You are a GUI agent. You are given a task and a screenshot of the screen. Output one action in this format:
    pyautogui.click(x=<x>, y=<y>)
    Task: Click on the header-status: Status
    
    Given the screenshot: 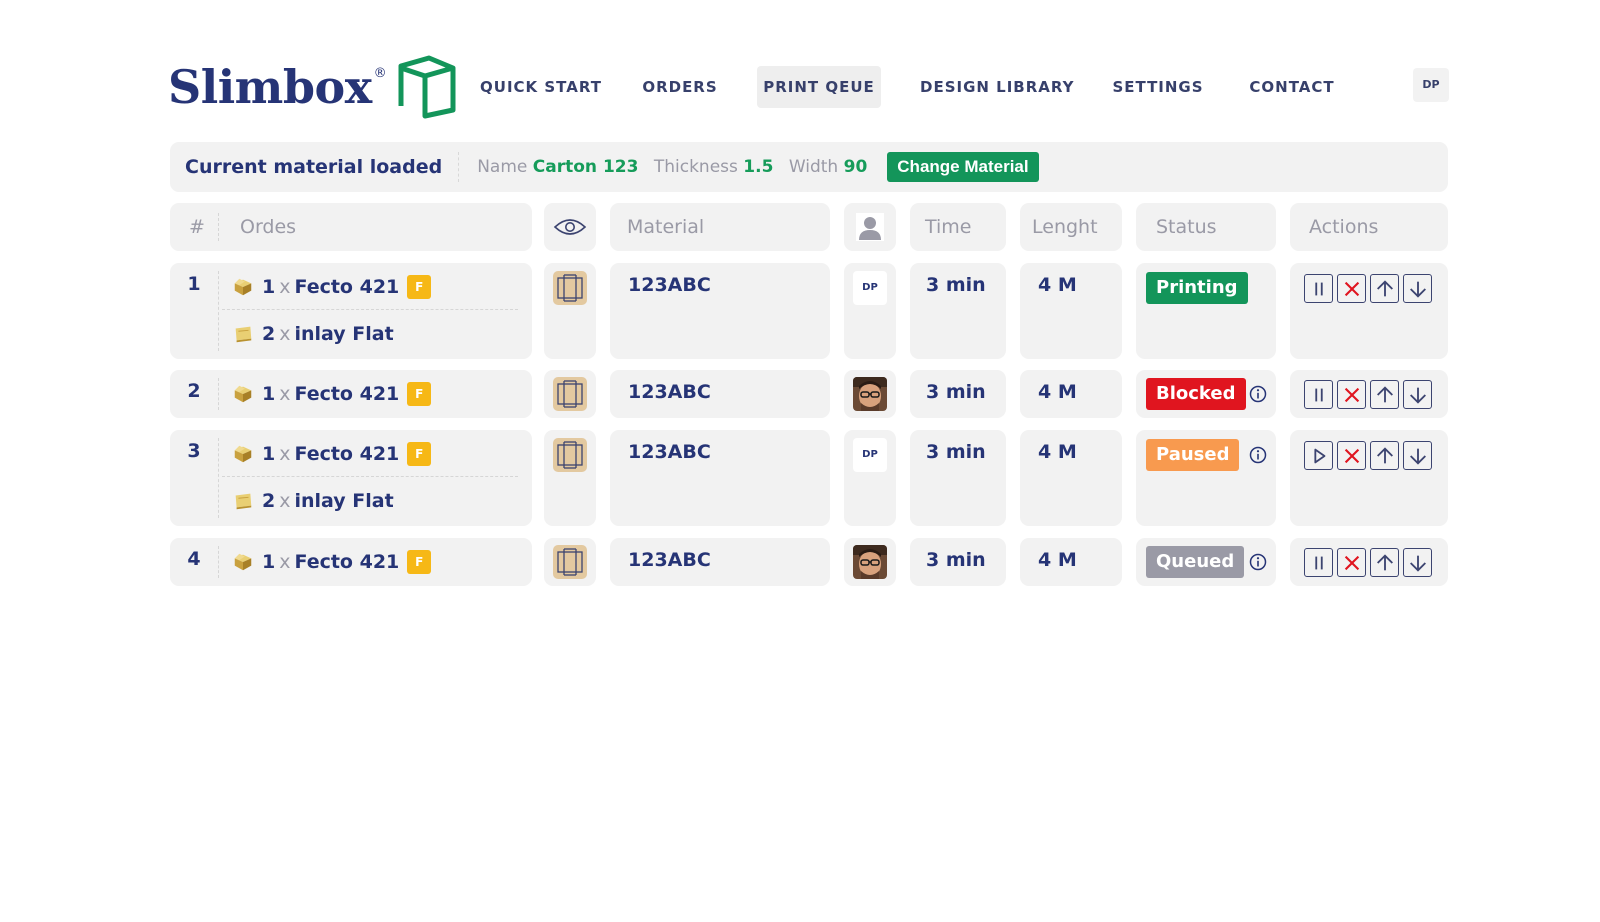 What is the action you would take?
    pyautogui.click(x=1186, y=227)
    